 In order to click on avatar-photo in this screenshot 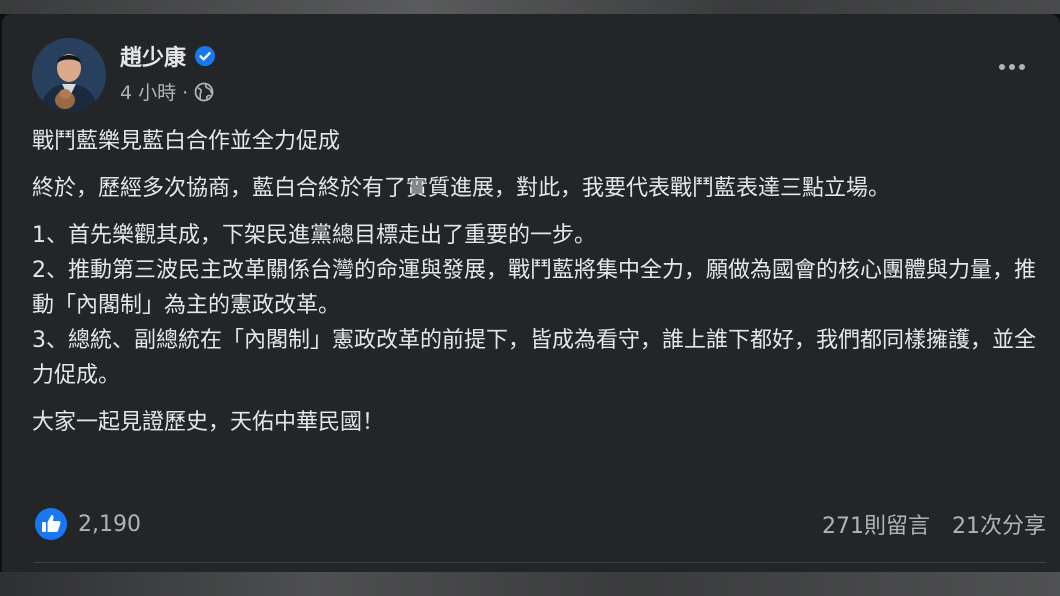, I will do `click(69, 75)`.